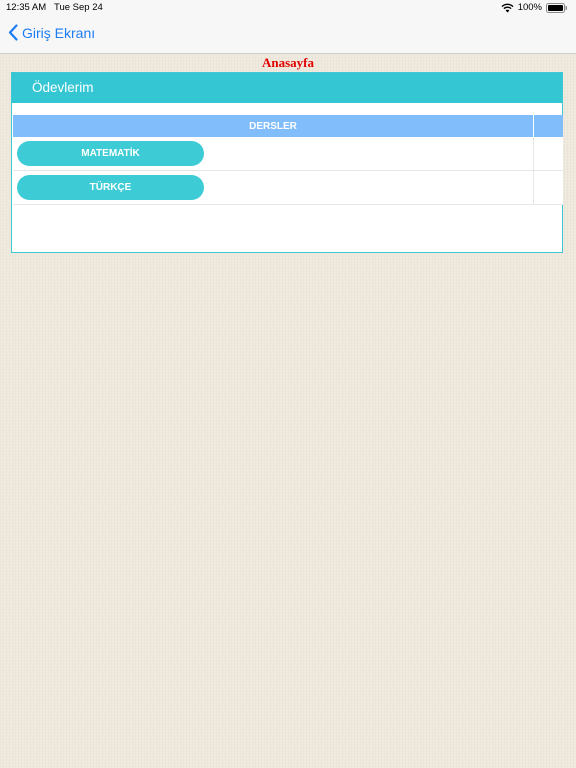  I want to click on wifi-icon, so click(507, 8).